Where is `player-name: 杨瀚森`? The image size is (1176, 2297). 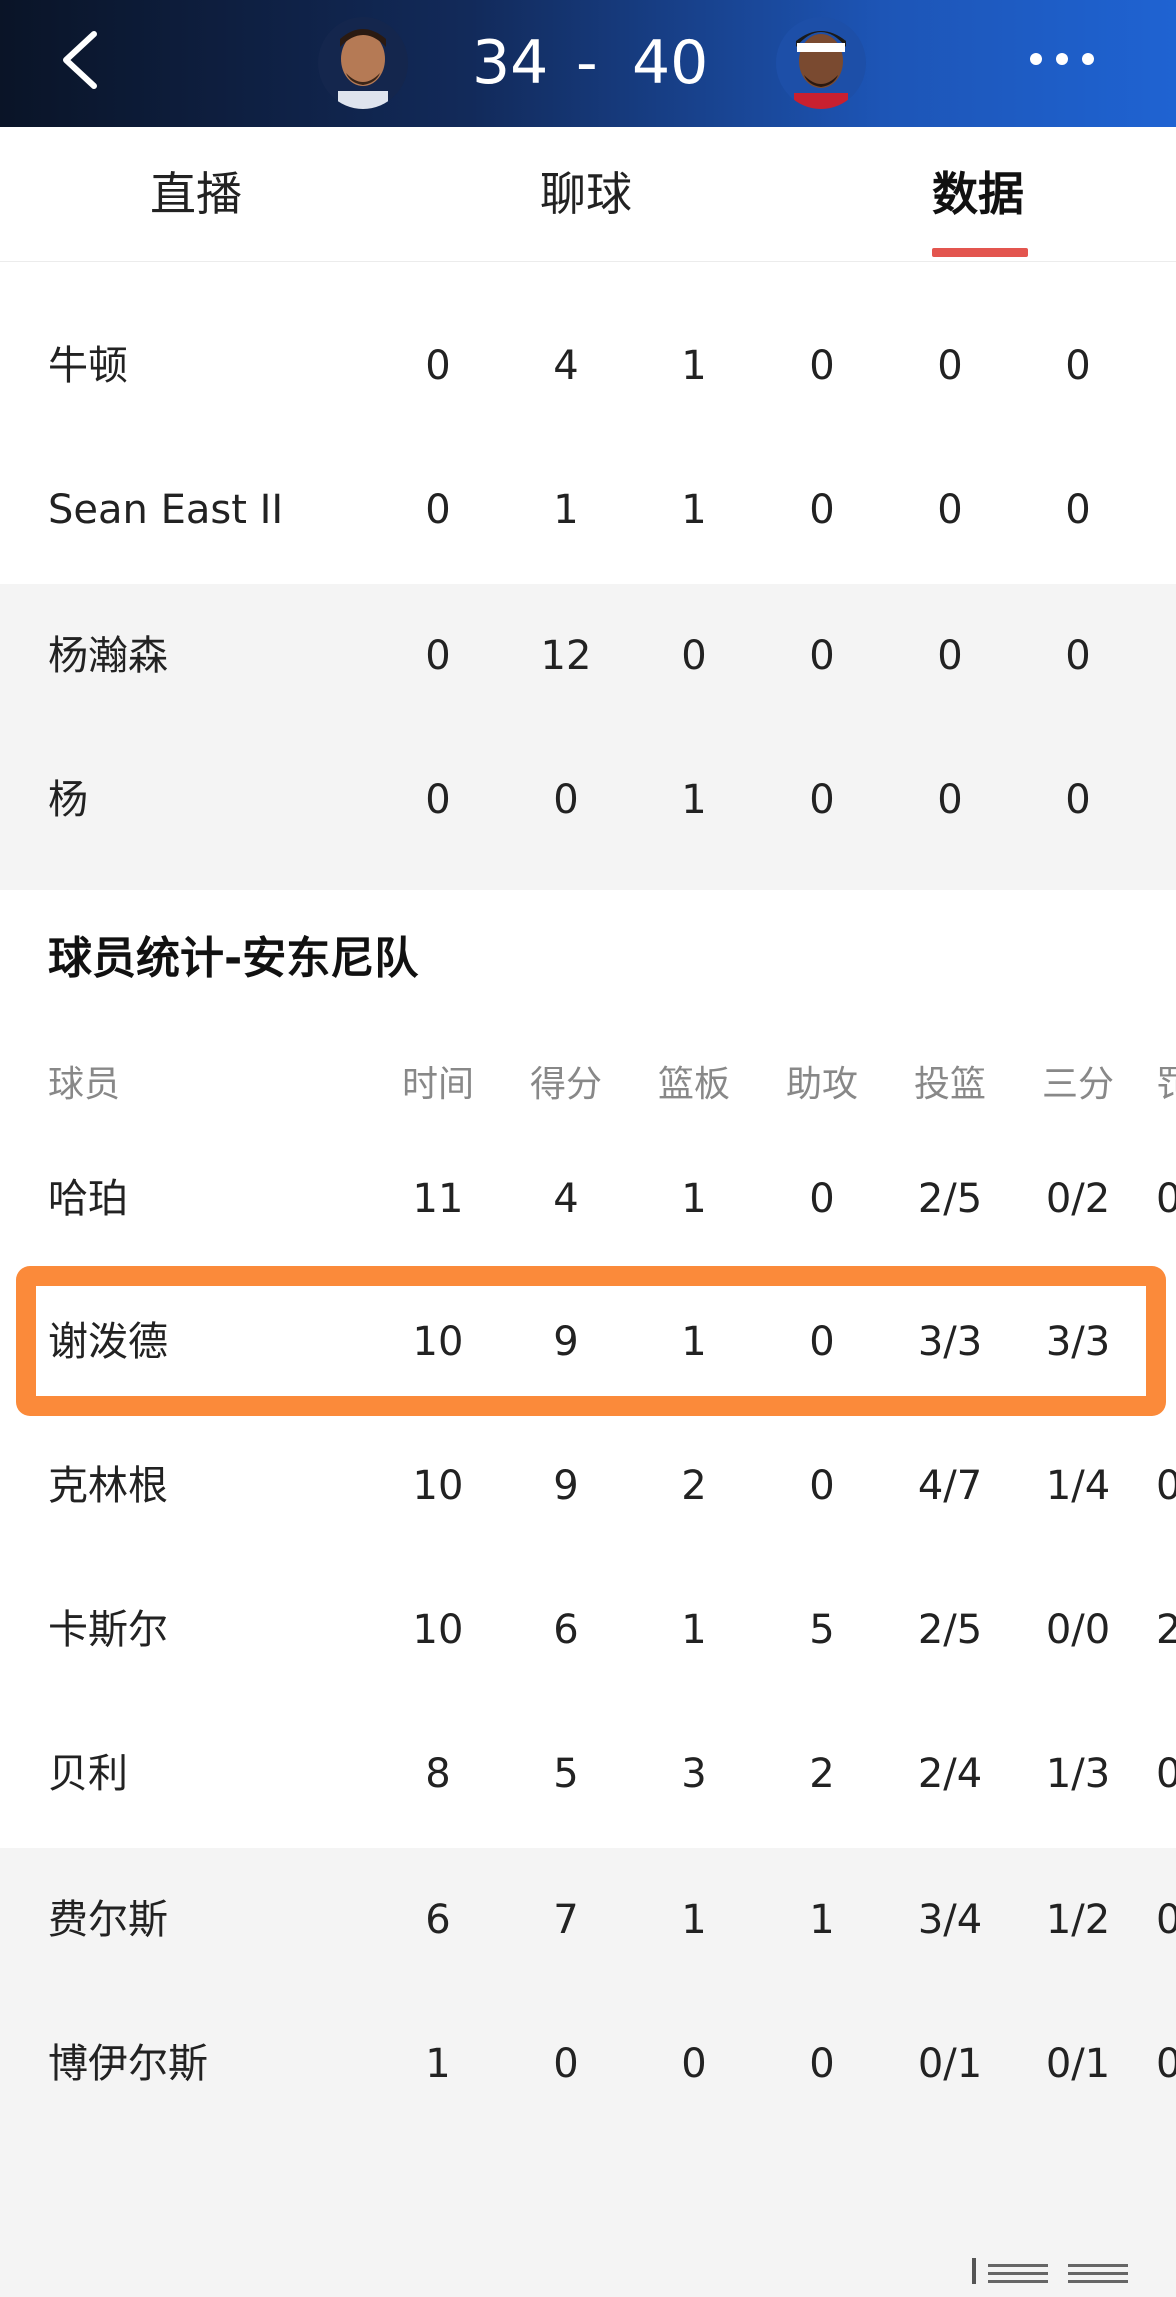 player-name: 杨瀚森 is located at coordinates (208, 656).